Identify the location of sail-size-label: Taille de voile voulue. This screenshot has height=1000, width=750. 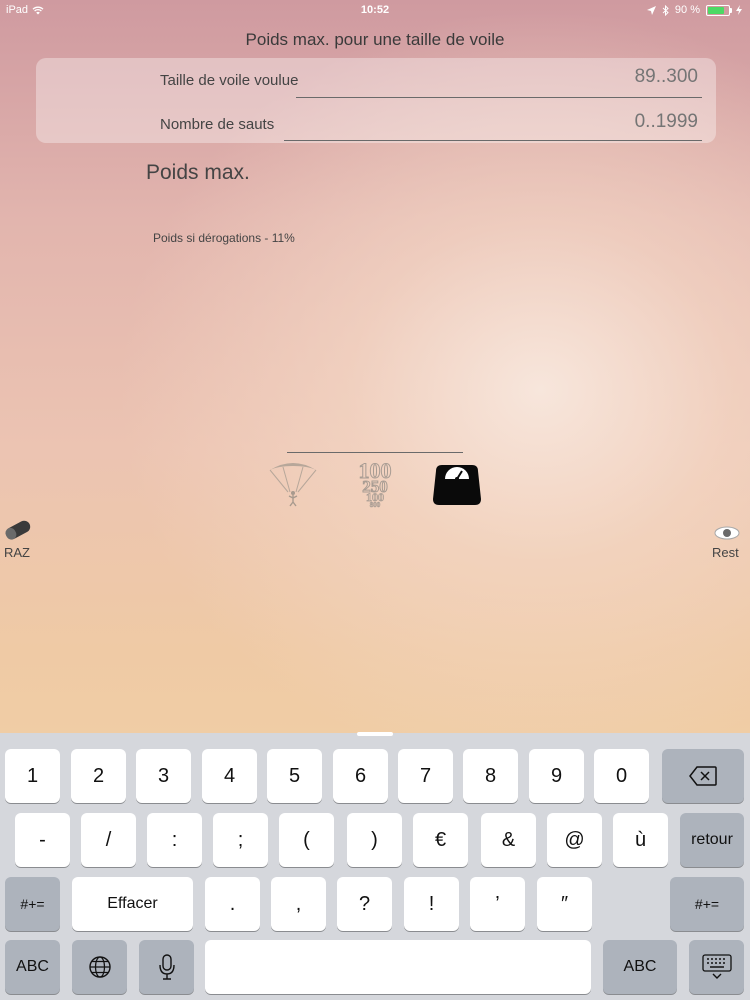
(229, 80).